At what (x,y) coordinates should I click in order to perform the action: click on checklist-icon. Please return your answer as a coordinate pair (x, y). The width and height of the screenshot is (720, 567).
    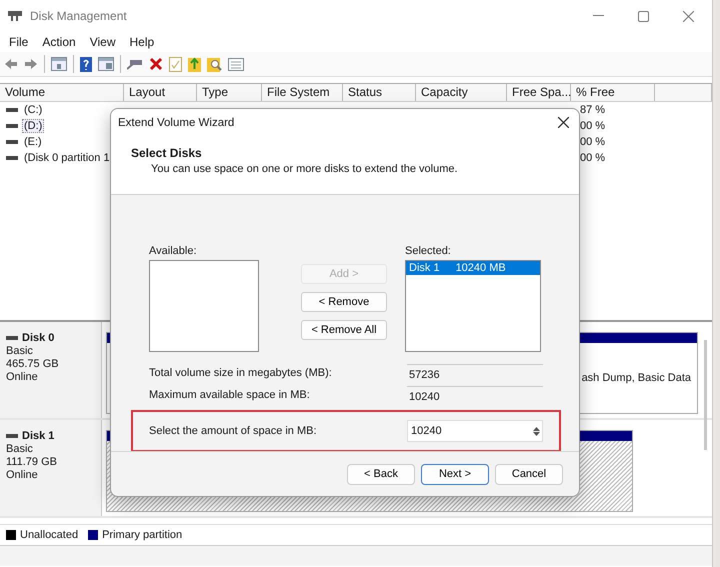
    Looking at the image, I should click on (175, 64).